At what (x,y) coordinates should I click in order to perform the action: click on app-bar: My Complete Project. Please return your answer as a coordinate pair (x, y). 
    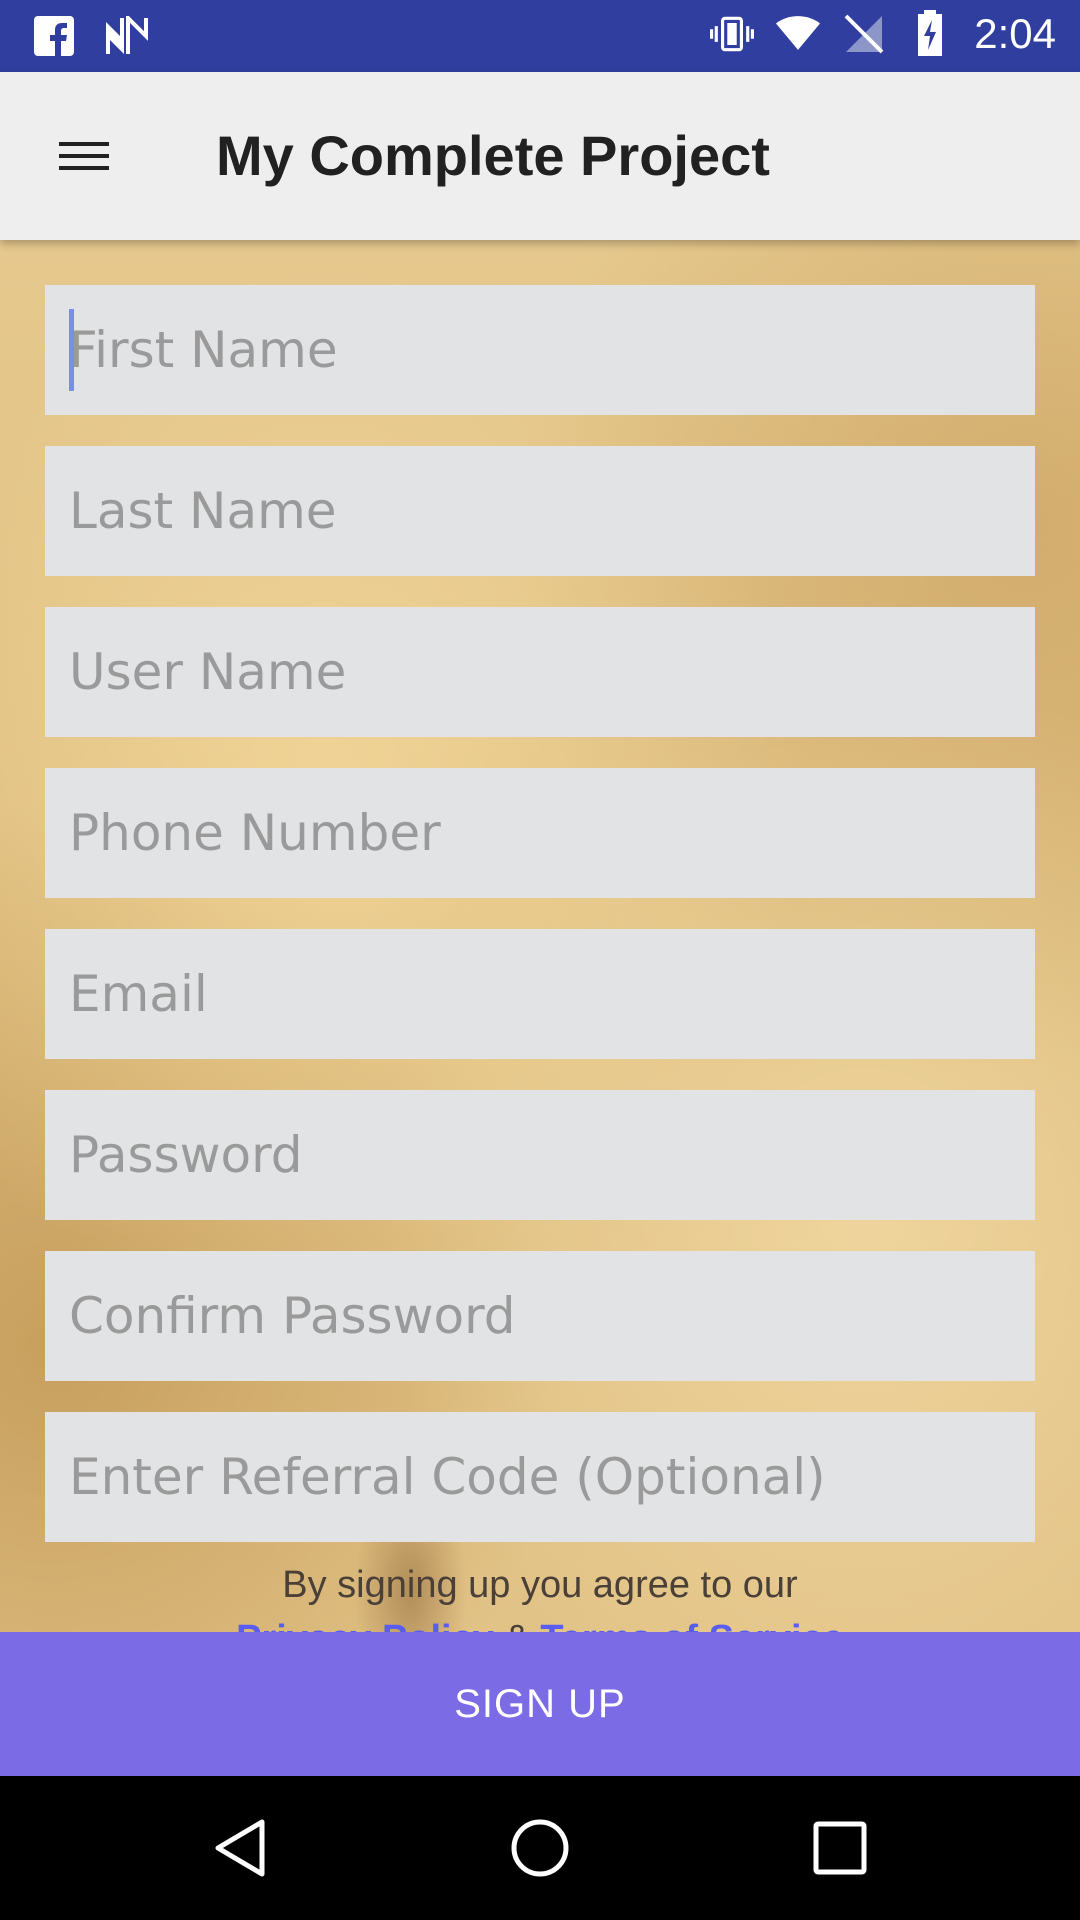
    Looking at the image, I should click on (540, 156).